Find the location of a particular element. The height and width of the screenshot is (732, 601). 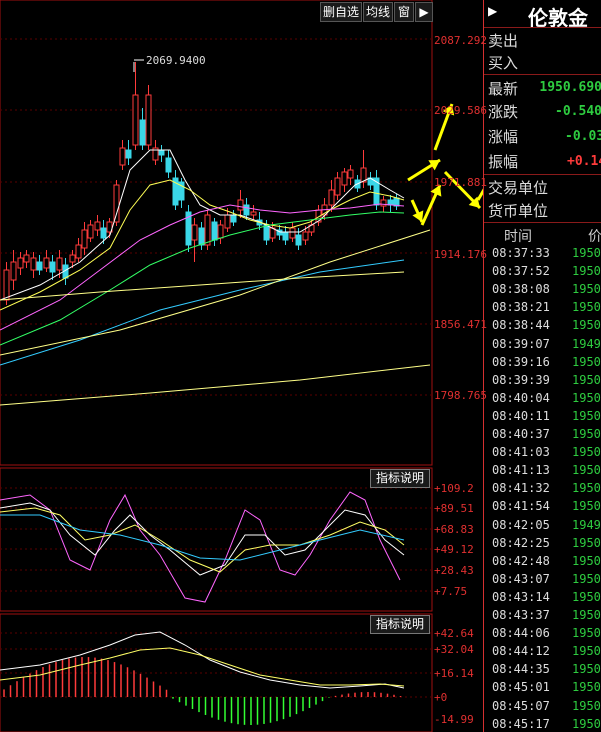

price-axis-label: 1856.471 is located at coordinates (460, 324).